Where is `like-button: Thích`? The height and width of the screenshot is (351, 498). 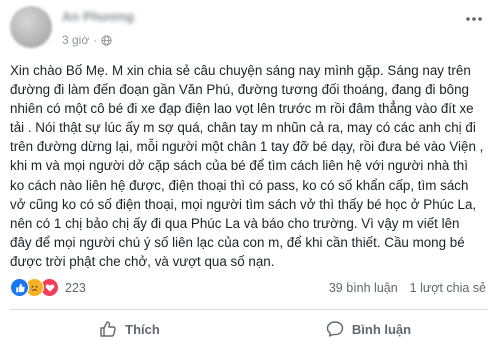
like-button: Thích is located at coordinates (129, 329).